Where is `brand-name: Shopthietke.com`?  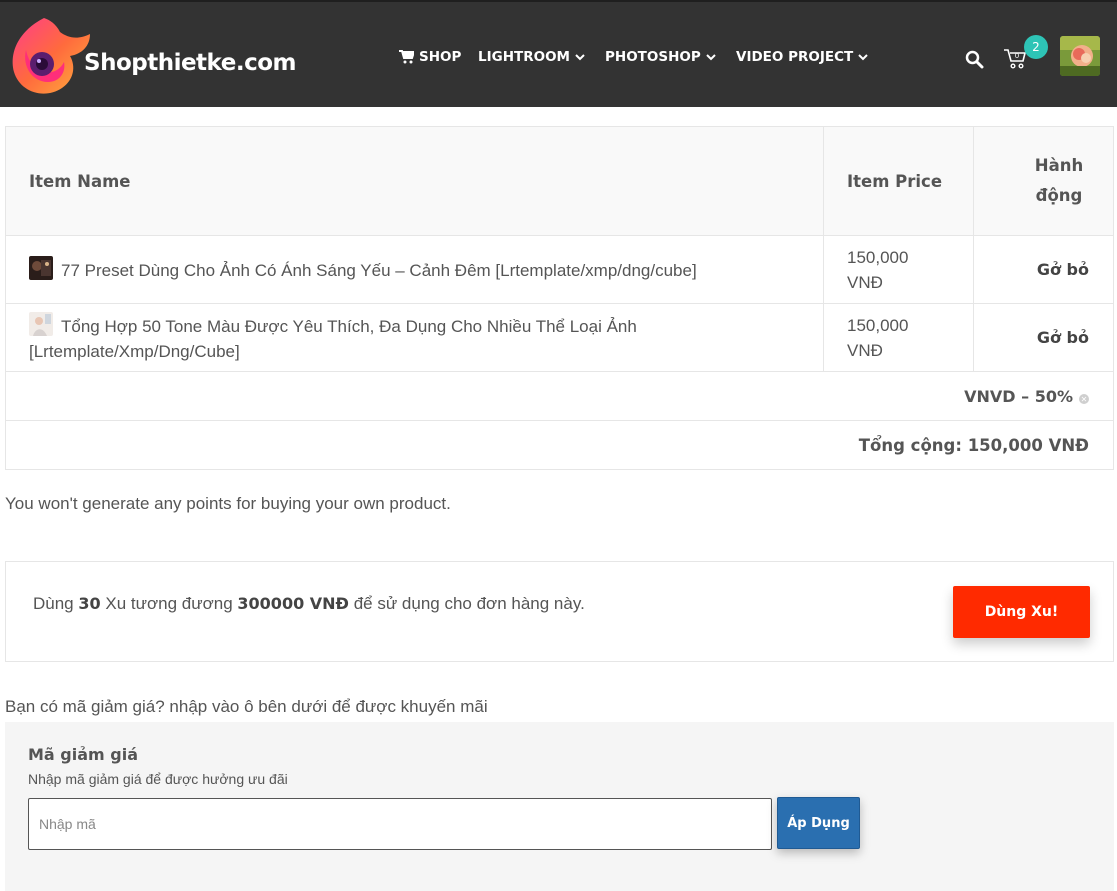
brand-name: Shopthietke.com is located at coordinates (190, 63).